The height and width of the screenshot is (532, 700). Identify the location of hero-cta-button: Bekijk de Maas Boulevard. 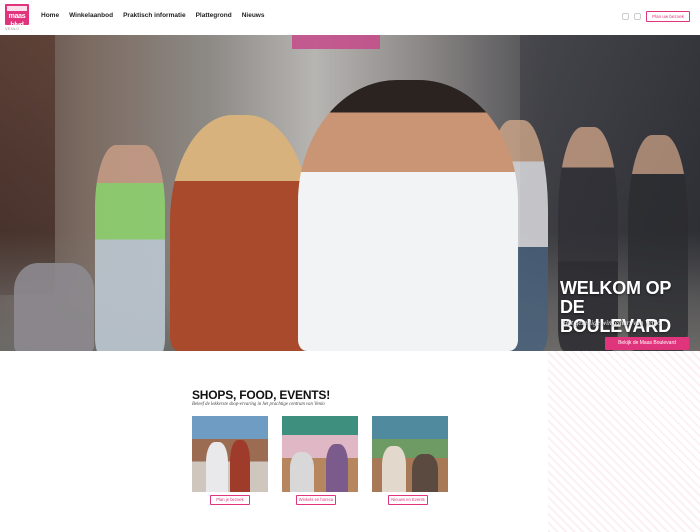
(647, 343).